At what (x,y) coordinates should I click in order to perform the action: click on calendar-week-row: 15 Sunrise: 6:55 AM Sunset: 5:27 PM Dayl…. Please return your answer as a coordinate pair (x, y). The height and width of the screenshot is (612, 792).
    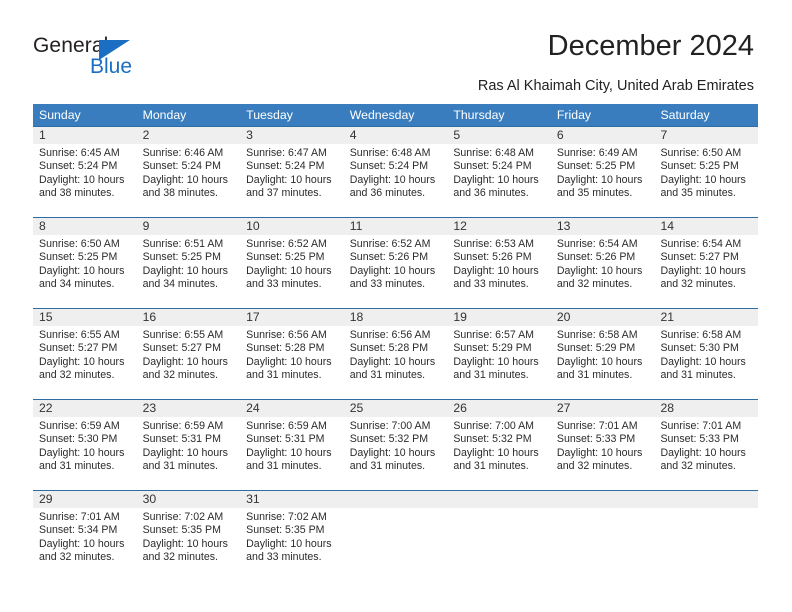
    Looking at the image, I should click on (395, 353).